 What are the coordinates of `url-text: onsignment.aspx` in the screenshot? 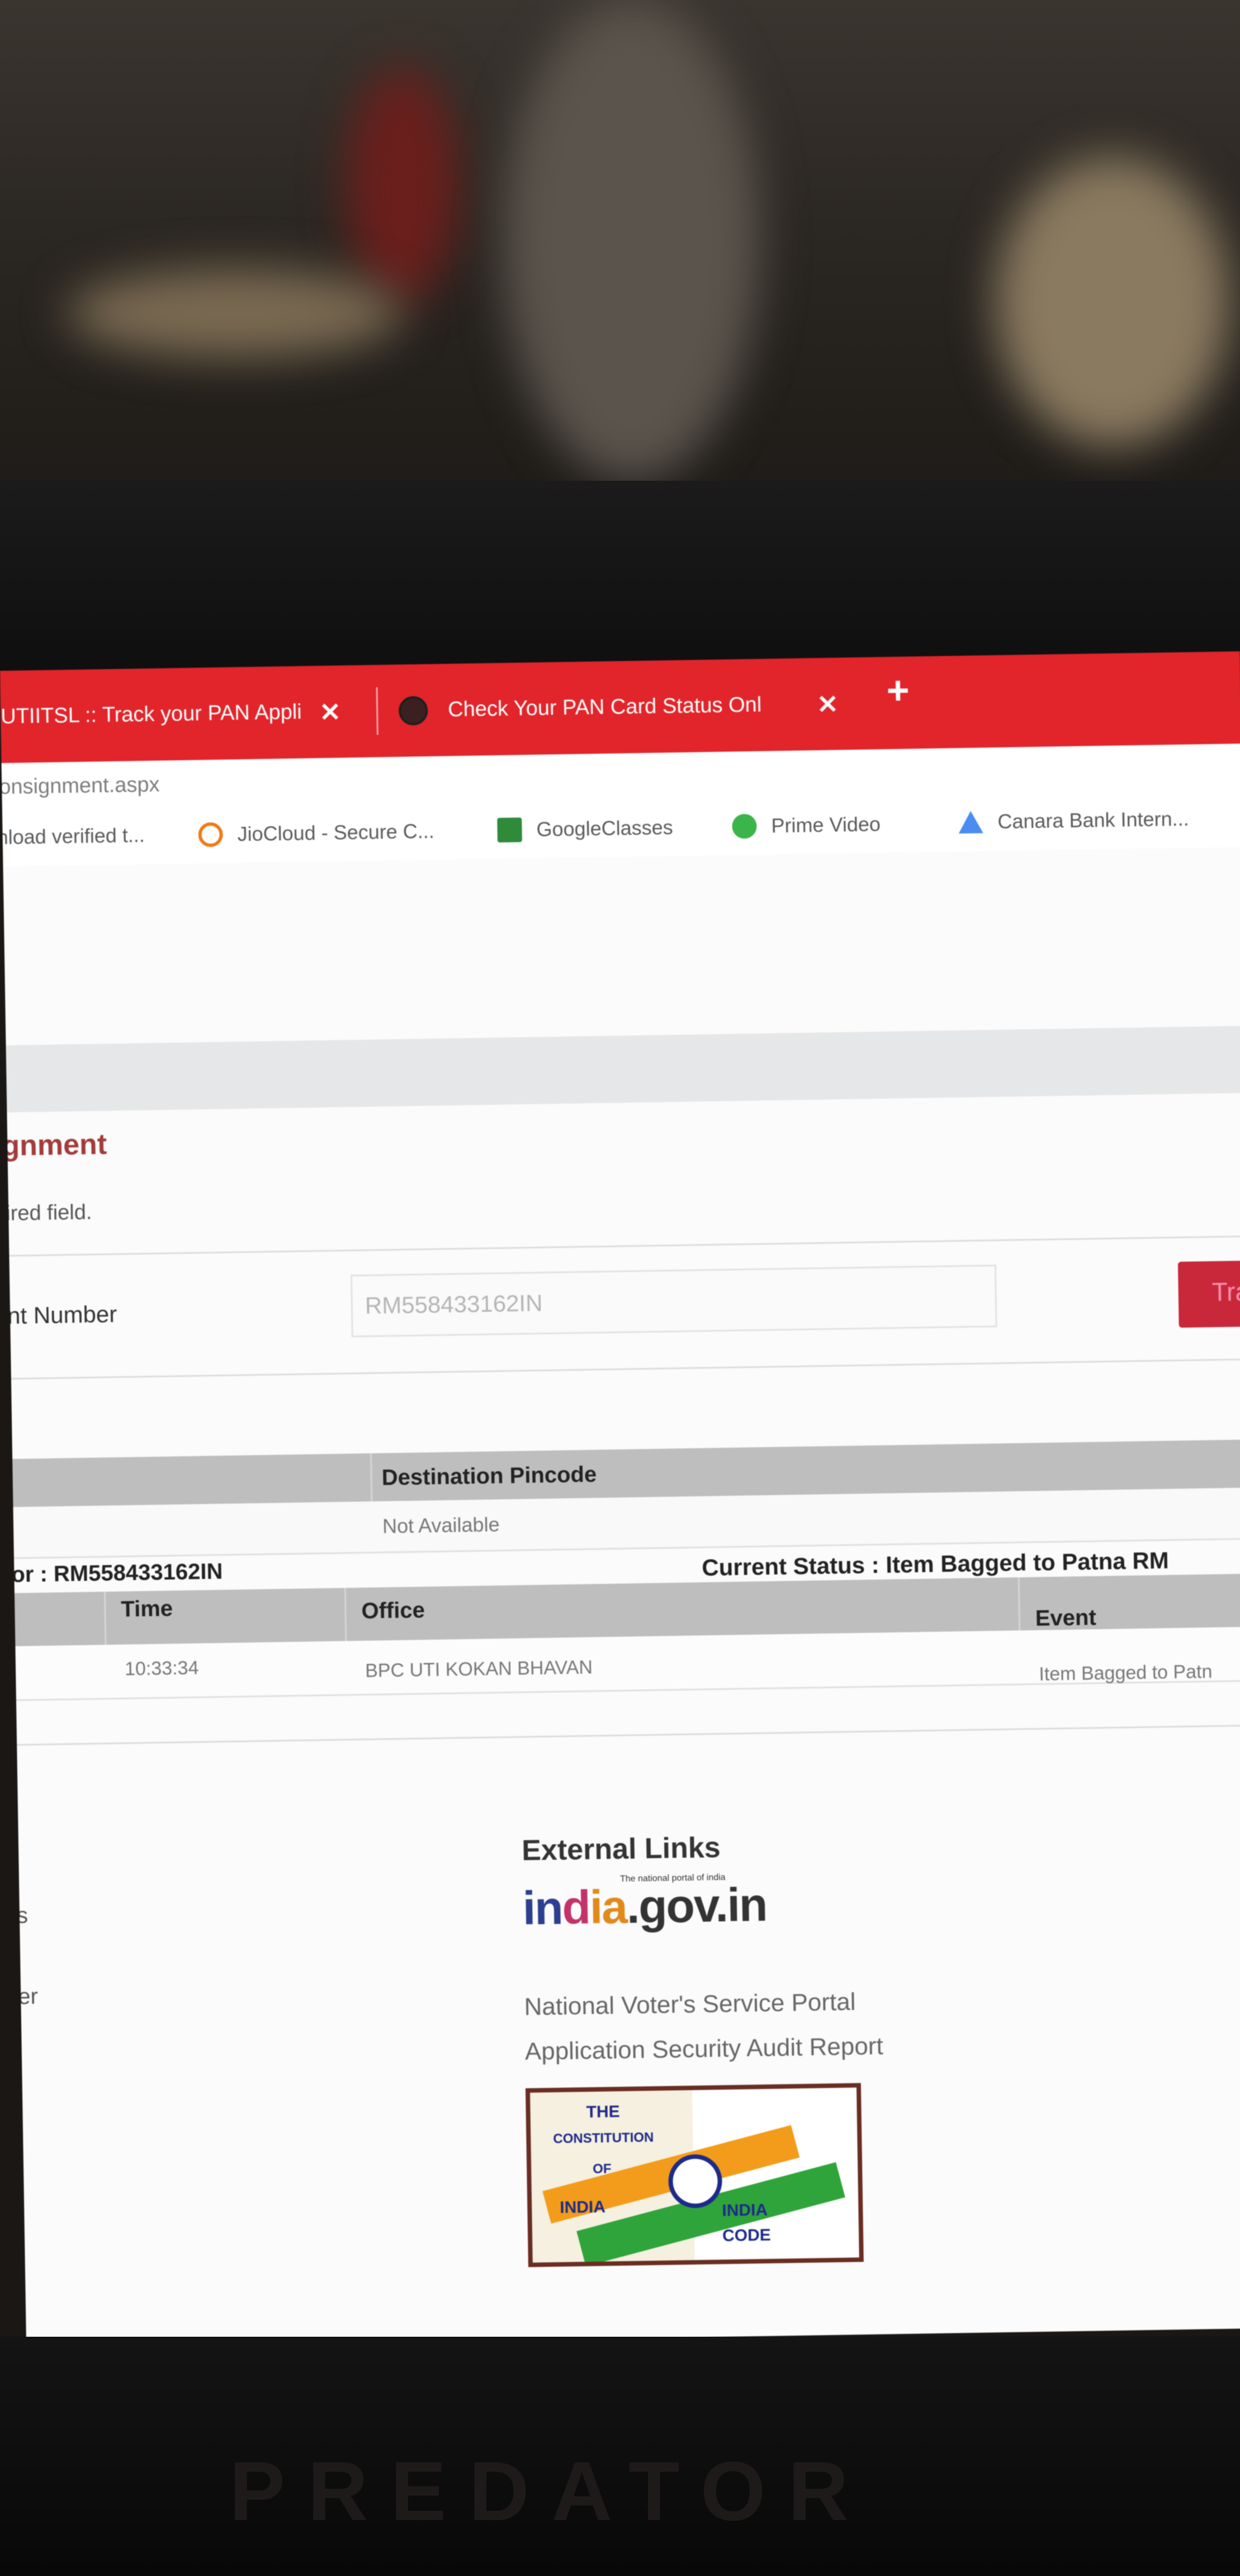 It's located at (80, 786).